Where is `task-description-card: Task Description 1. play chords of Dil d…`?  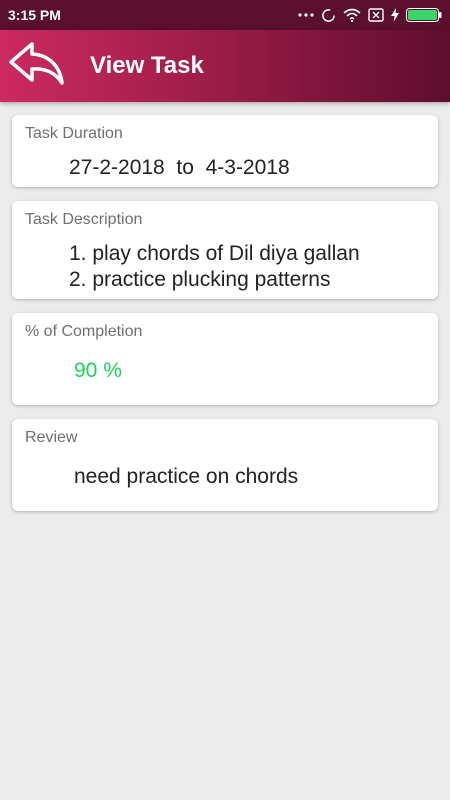 task-description-card: Task Description 1. play chords of Dil d… is located at coordinates (225, 250).